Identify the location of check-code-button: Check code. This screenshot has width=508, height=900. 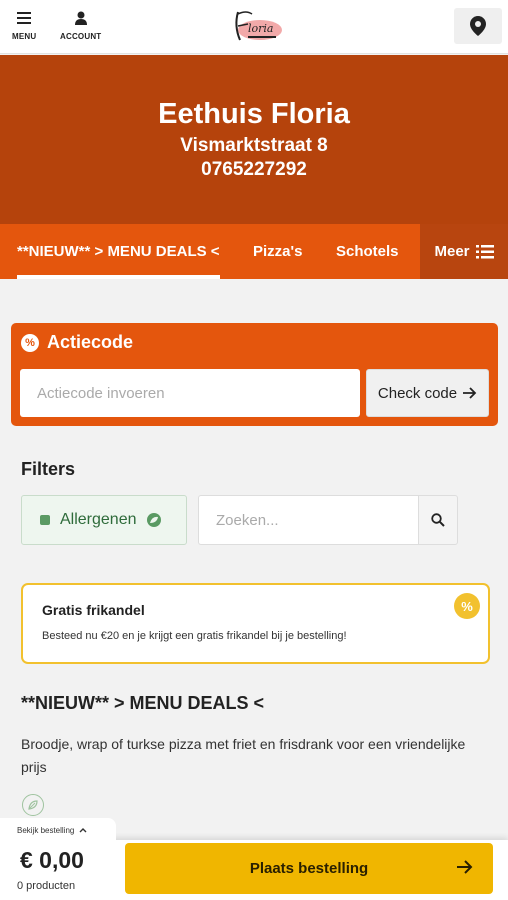
(427, 393).